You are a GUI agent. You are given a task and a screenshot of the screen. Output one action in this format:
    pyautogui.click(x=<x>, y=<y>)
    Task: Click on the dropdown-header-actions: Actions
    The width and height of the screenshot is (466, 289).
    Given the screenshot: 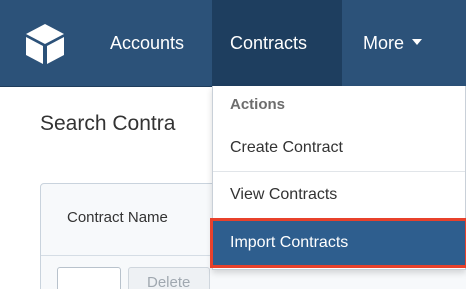 What is the action you would take?
    pyautogui.click(x=258, y=104)
    